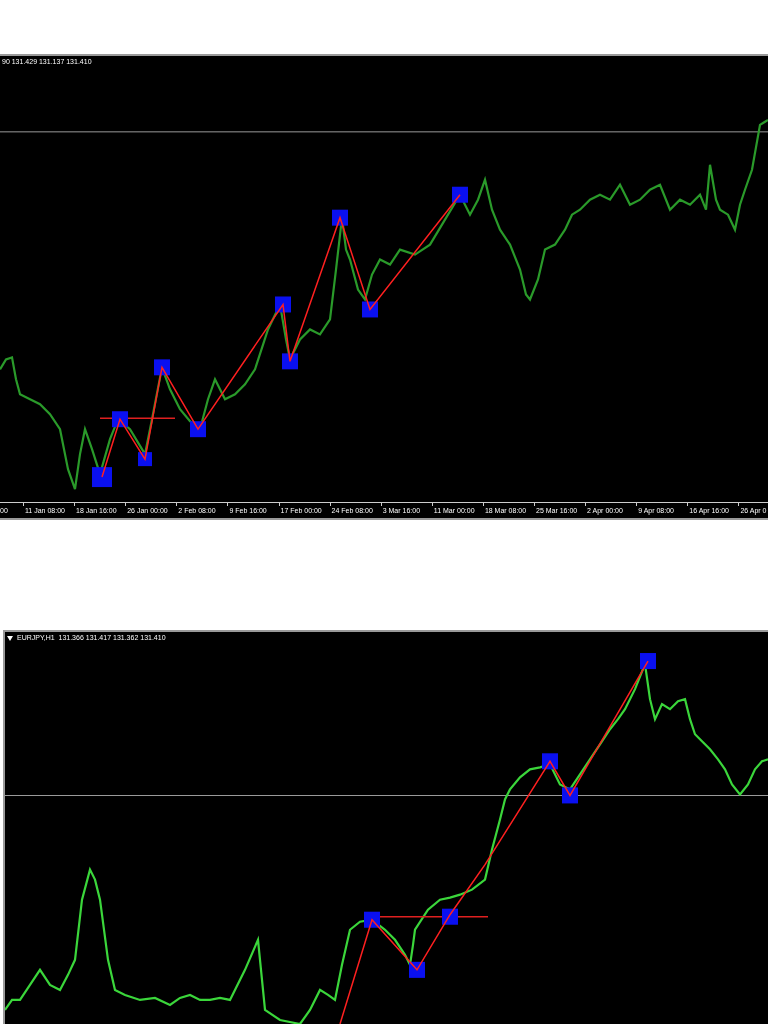 This screenshot has height=1024, width=768. I want to click on dropdown-icon, so click(10, 638).